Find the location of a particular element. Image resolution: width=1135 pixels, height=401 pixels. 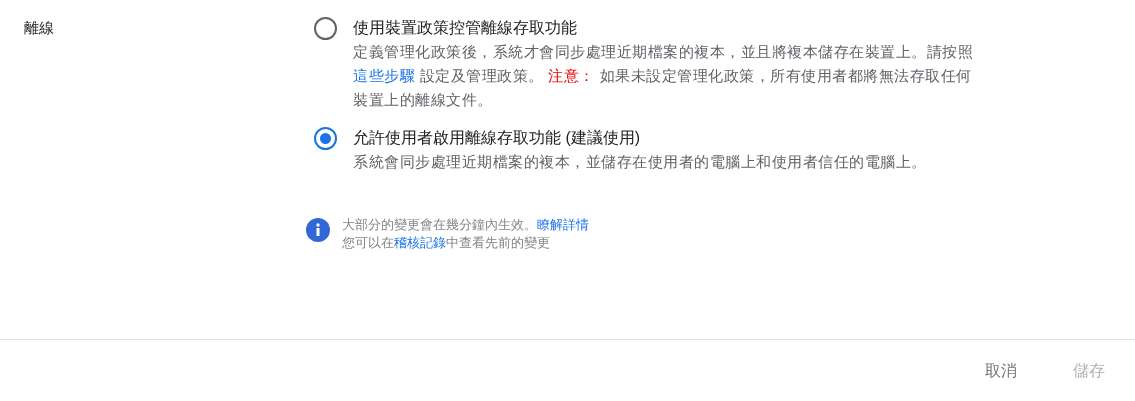

section-label: 離線 is located at coordinates (39, 28).